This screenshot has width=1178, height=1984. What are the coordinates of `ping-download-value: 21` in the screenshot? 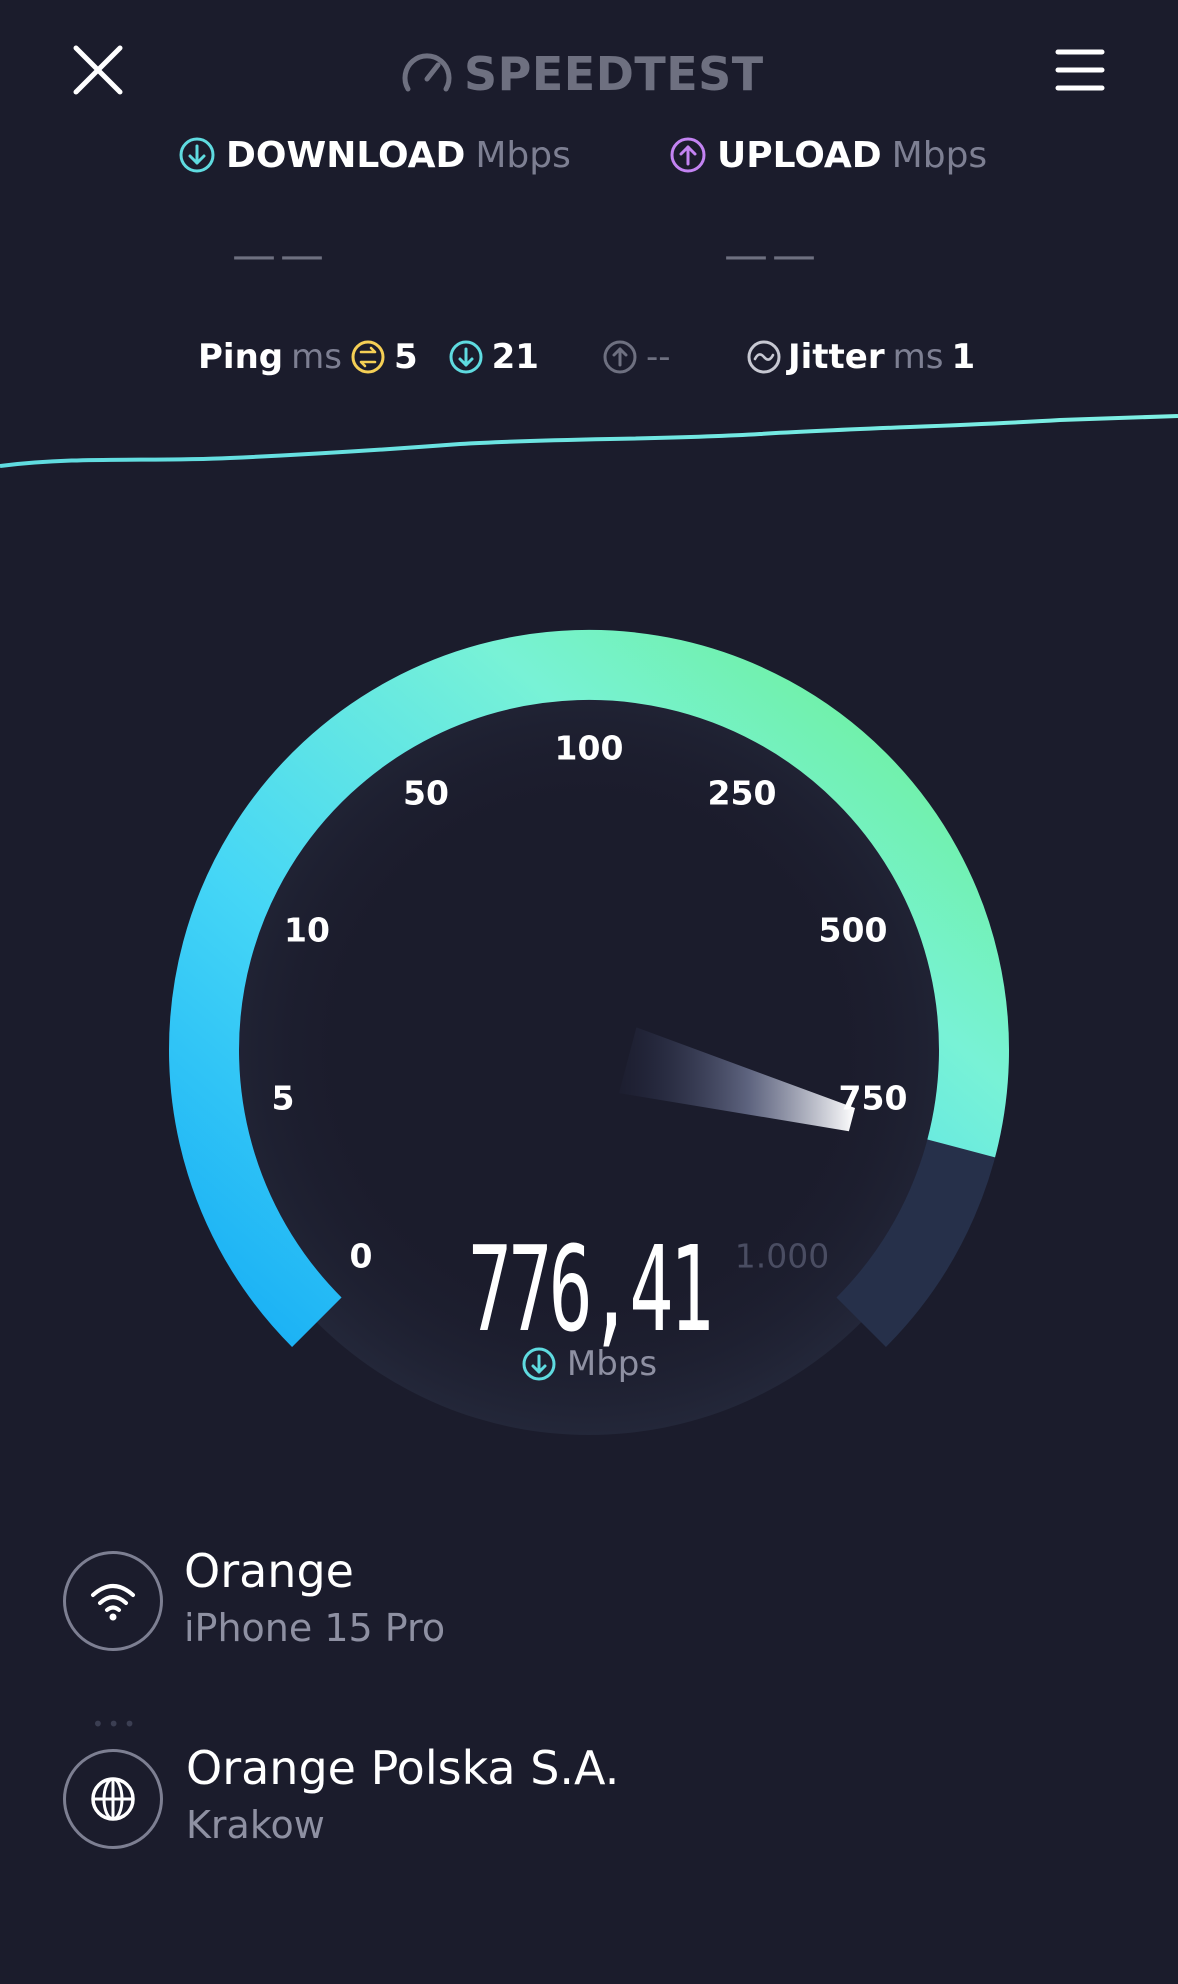 It's located at (515, 357).